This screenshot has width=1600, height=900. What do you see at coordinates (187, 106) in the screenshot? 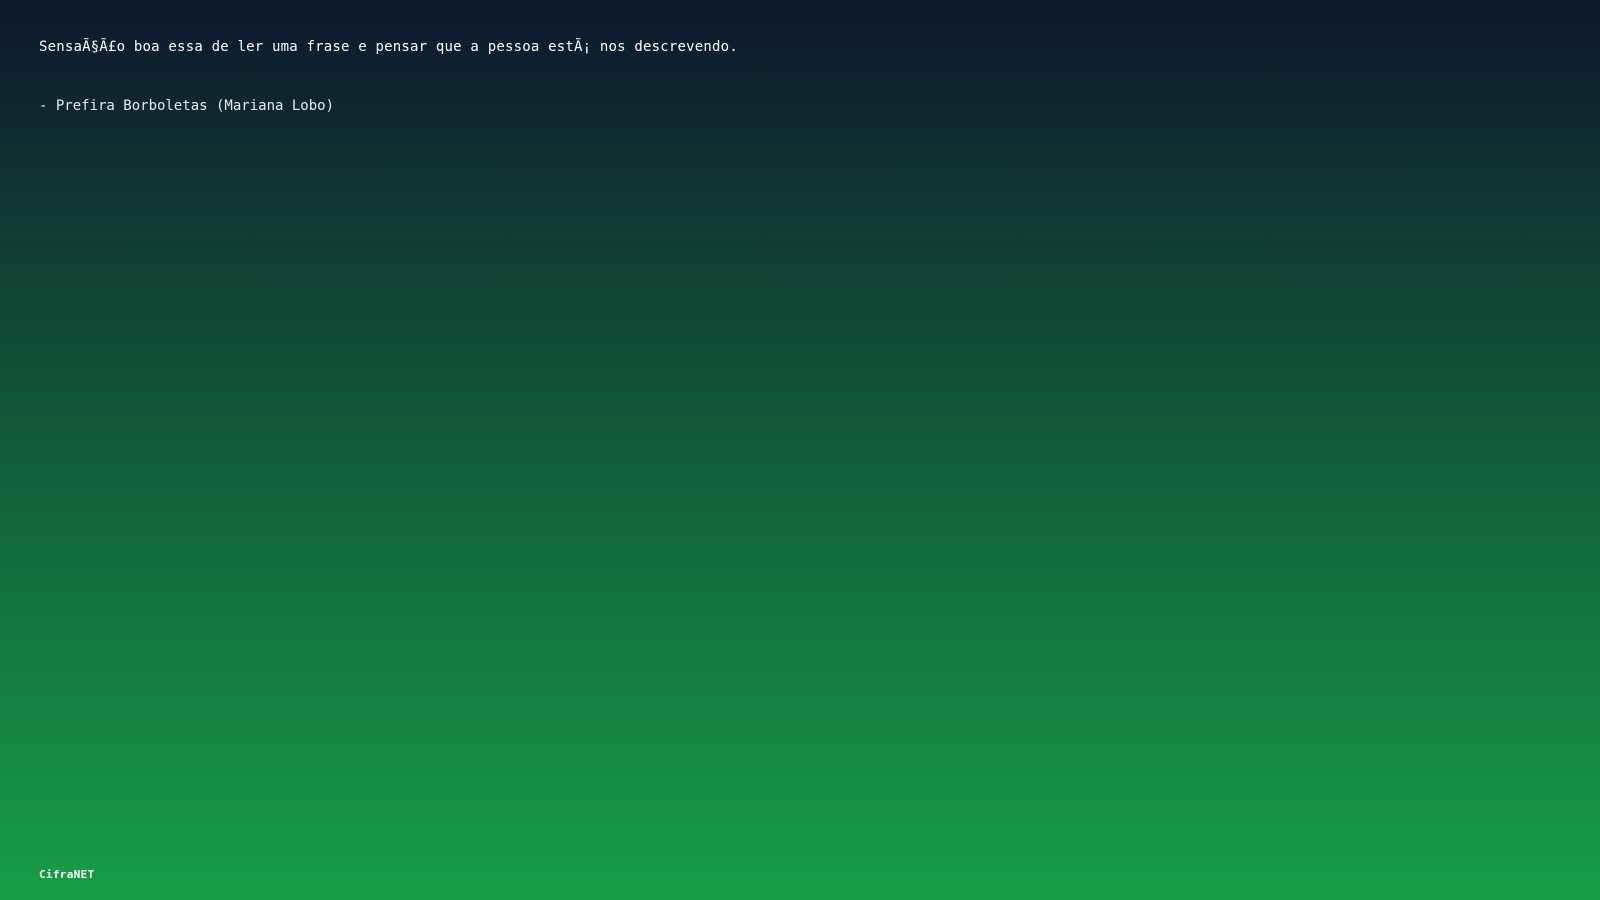
I see `quote-author: - Prefira Borboletas (Mariana Lobo)` at bounding box center [187, 106].